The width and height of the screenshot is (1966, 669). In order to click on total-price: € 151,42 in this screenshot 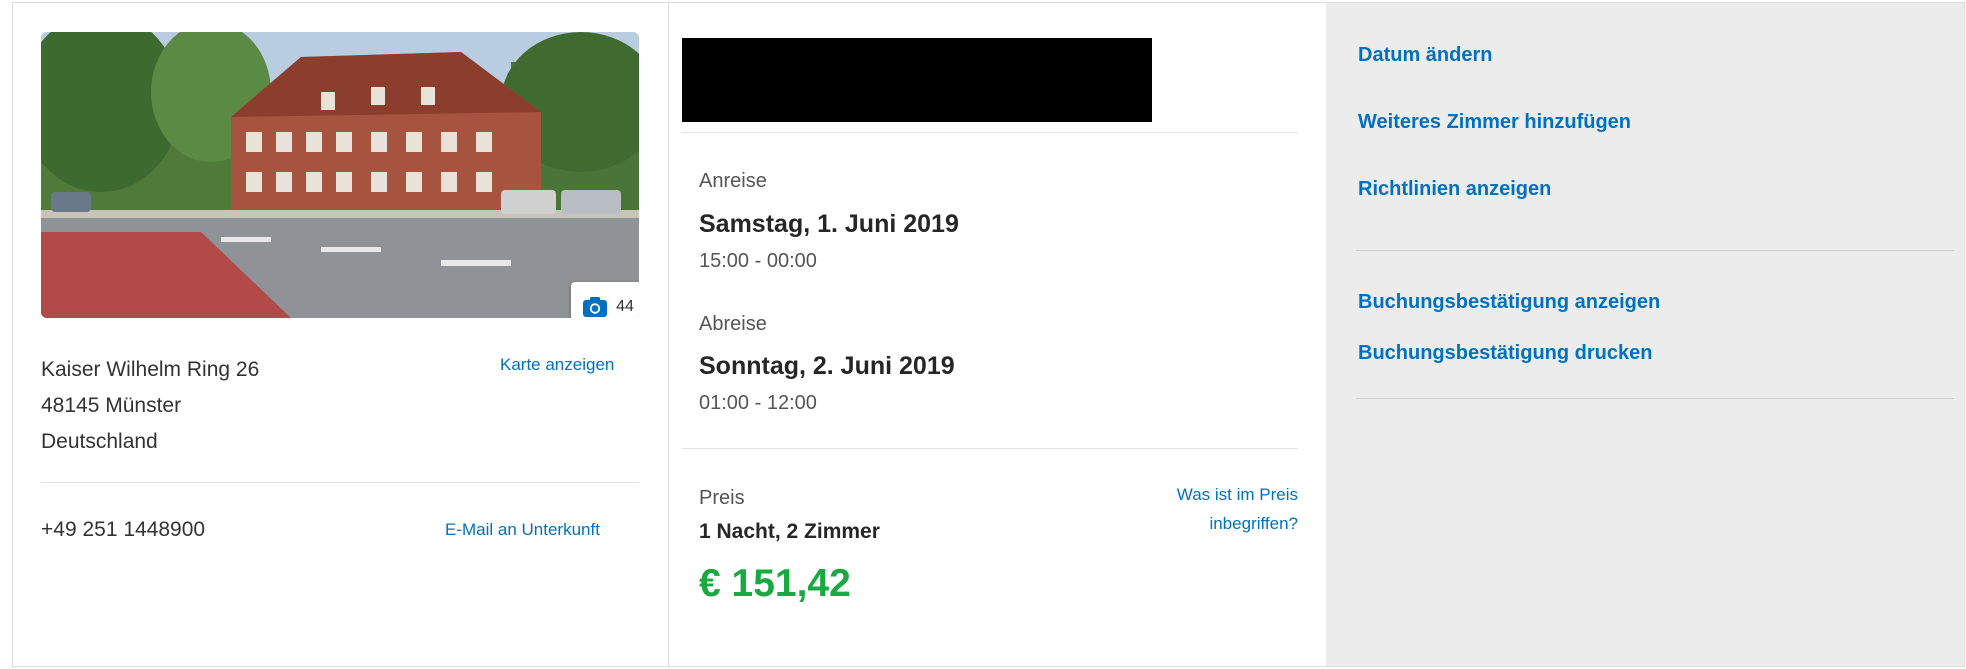, I will do `click(775, 583)`.